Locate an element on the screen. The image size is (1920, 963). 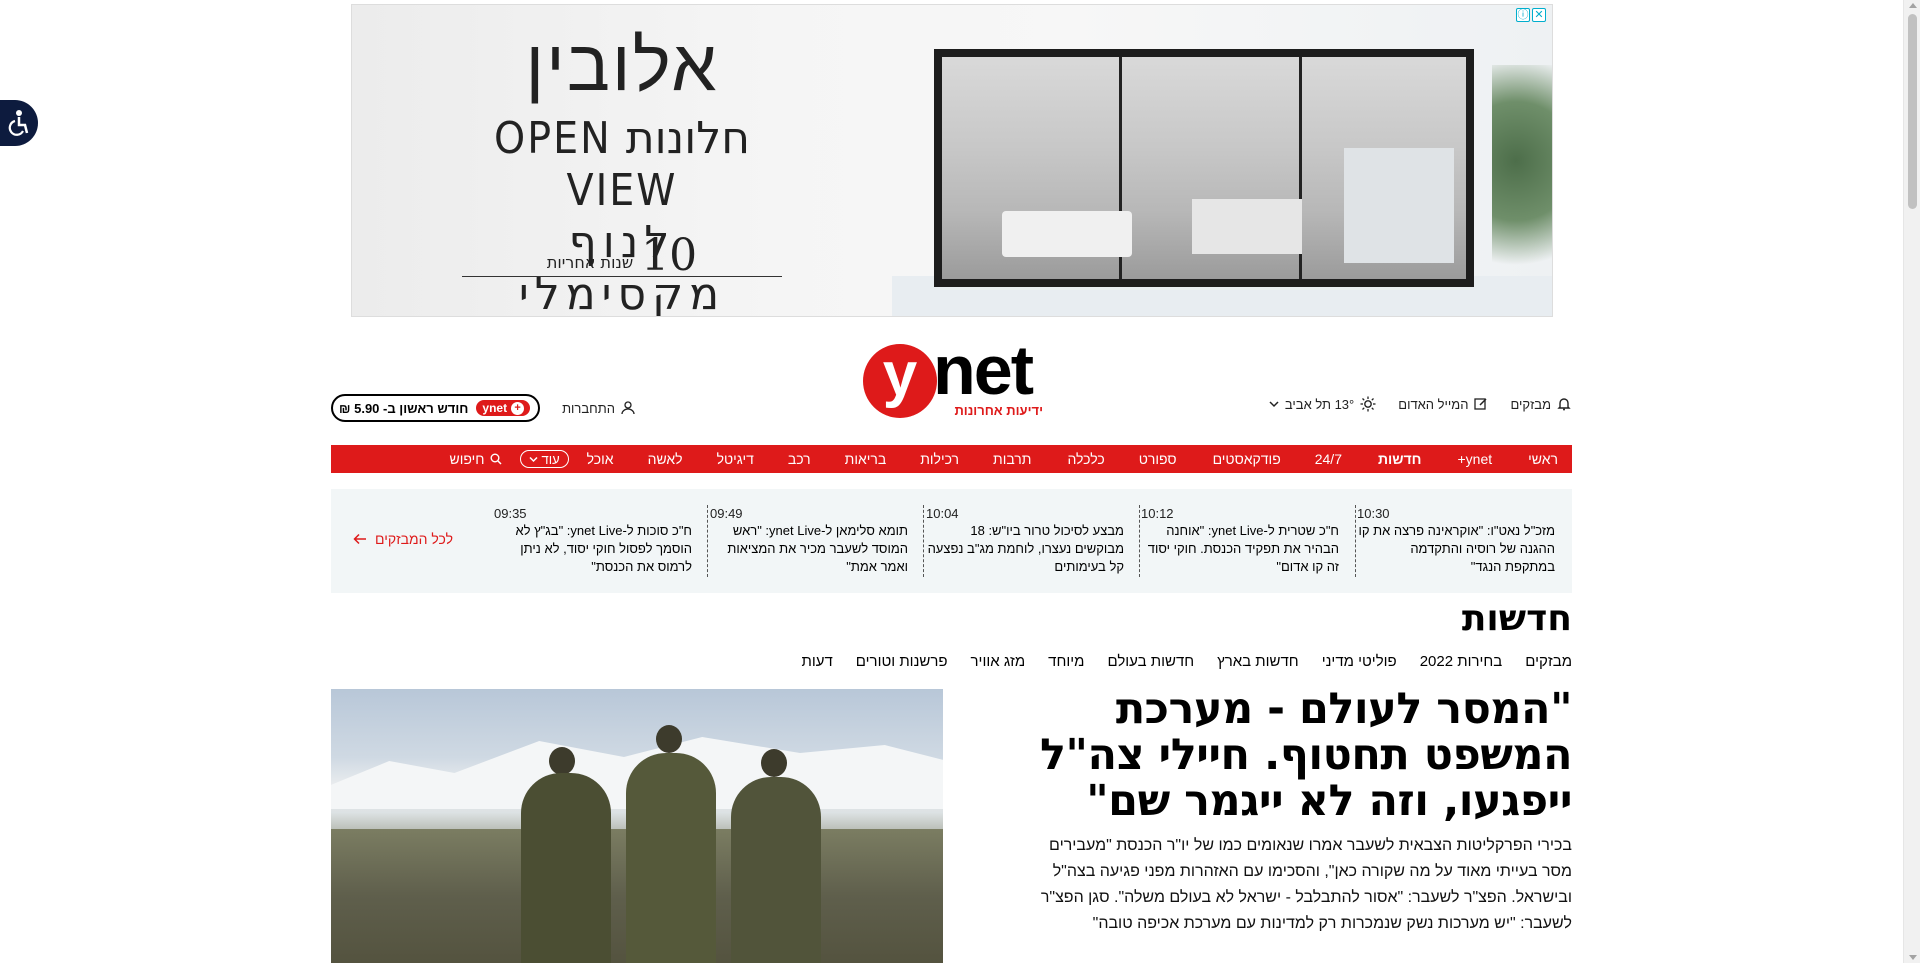
nav-item: כלכלה is located at coordinates (1085, 459).